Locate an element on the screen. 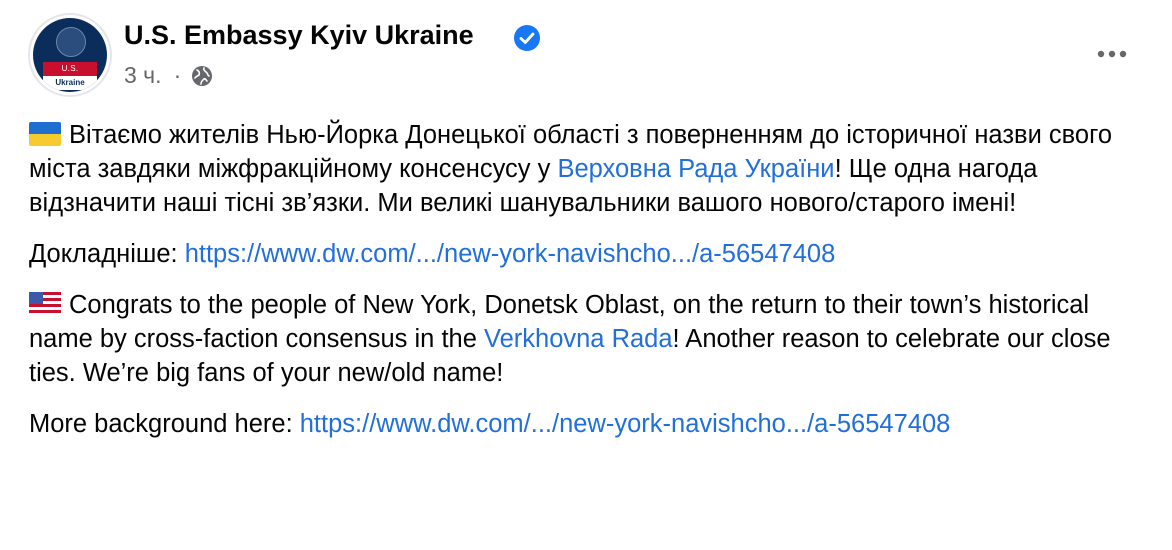 Image resolution: width=1172 pixels, height=550 pixels. post-meta: 3 ч. · is located at coordinates (168, 75).